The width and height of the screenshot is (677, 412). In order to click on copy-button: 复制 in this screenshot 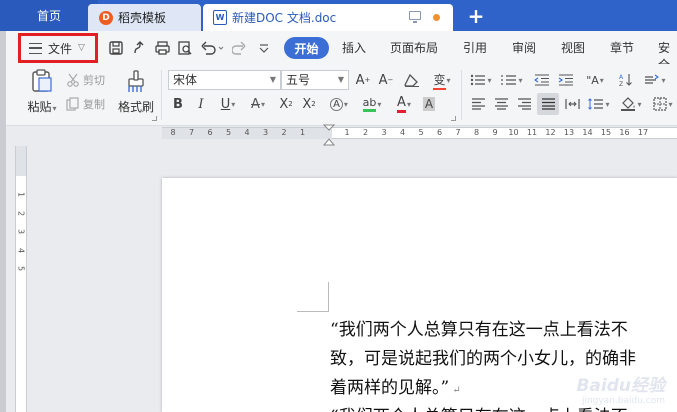, I will do `click(85, 104)`.